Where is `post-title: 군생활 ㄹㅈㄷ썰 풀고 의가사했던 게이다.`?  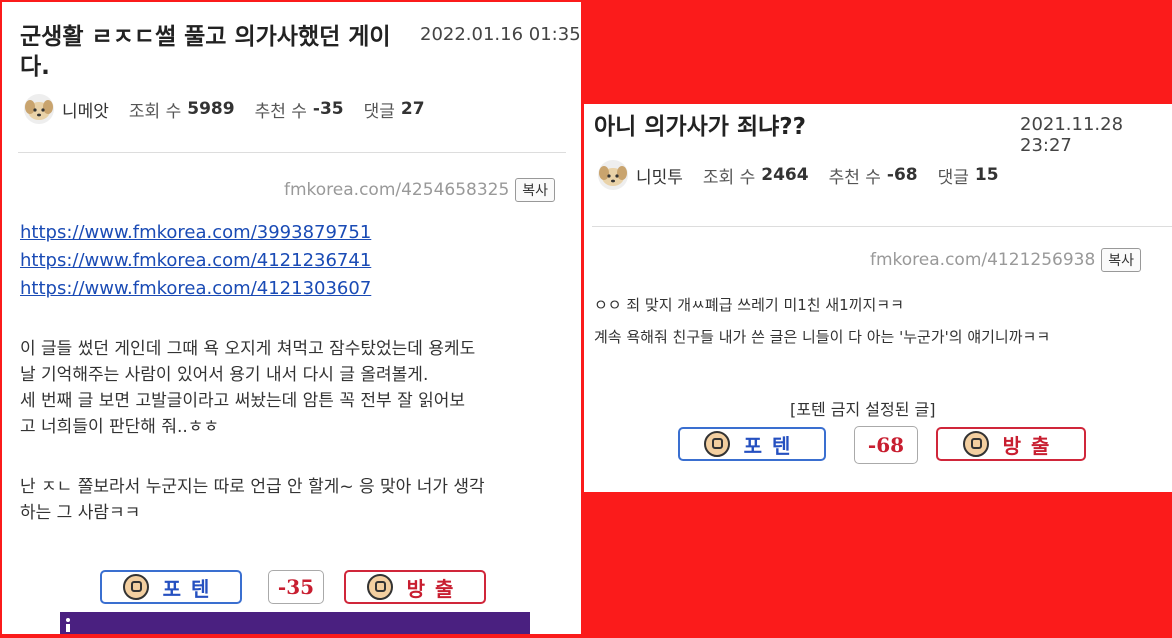 post-title: 군생활 ㄹㅈㄷ썰 풀고 의가사했던 게이다. is located at coordinates (205, 52).